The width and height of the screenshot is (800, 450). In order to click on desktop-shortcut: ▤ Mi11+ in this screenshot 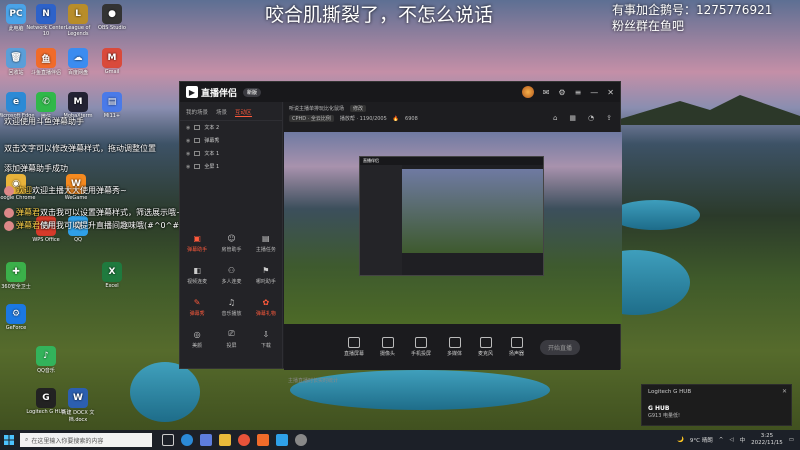, I will do `click(112, 105)`.